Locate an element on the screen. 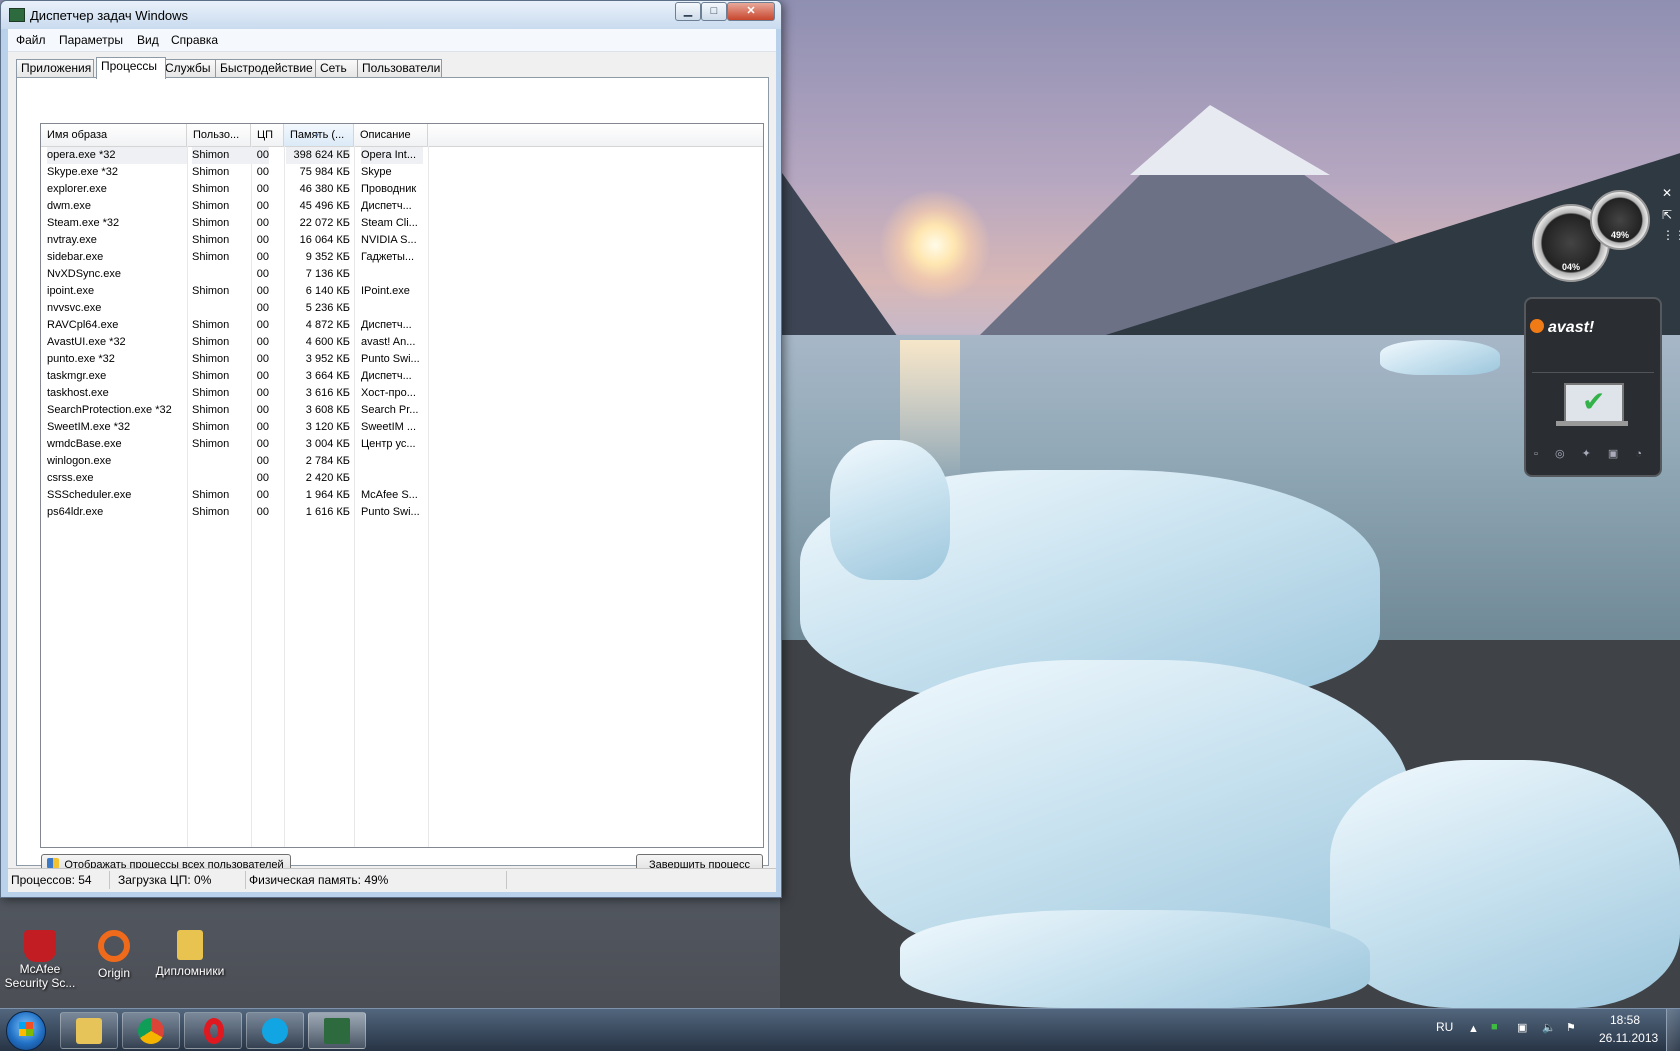 This screenshot has height=1051, width=1680. tab-network: Сеть is located at coordinates (336, 68).